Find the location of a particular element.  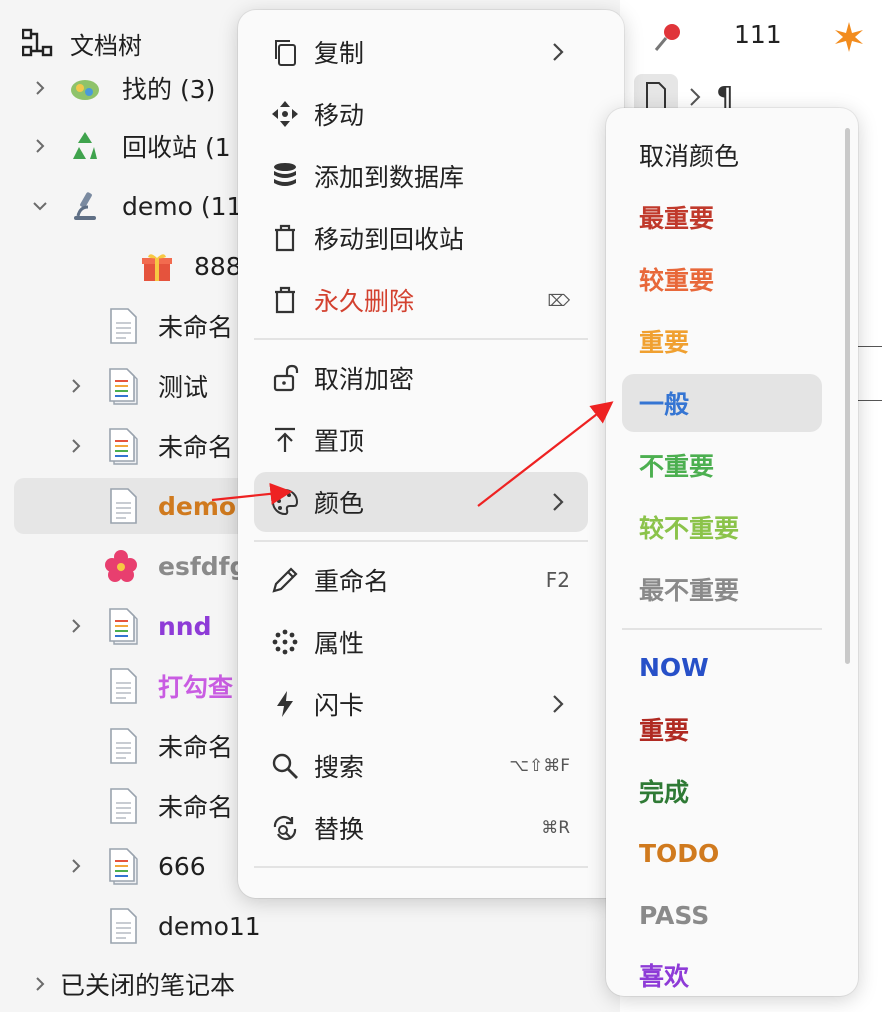

tree-item: demo11 is located at coordinates (310, 926).